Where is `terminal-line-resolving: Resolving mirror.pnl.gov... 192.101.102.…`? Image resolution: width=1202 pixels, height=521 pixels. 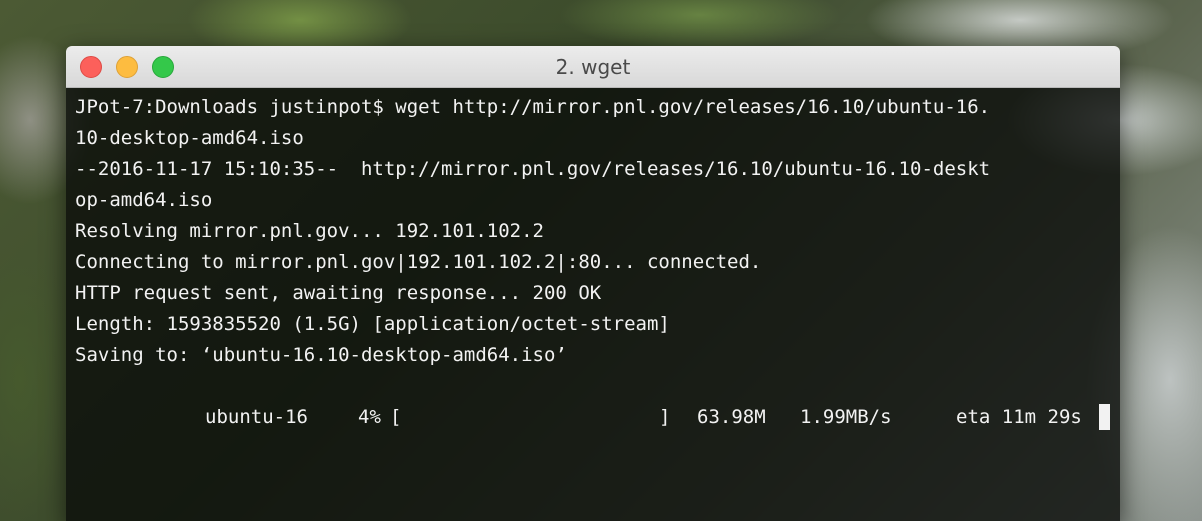
terminal-line-resolving: Resolving mirror.pnl.gov... 192.101.102.… is located at coordinates (309, 231).